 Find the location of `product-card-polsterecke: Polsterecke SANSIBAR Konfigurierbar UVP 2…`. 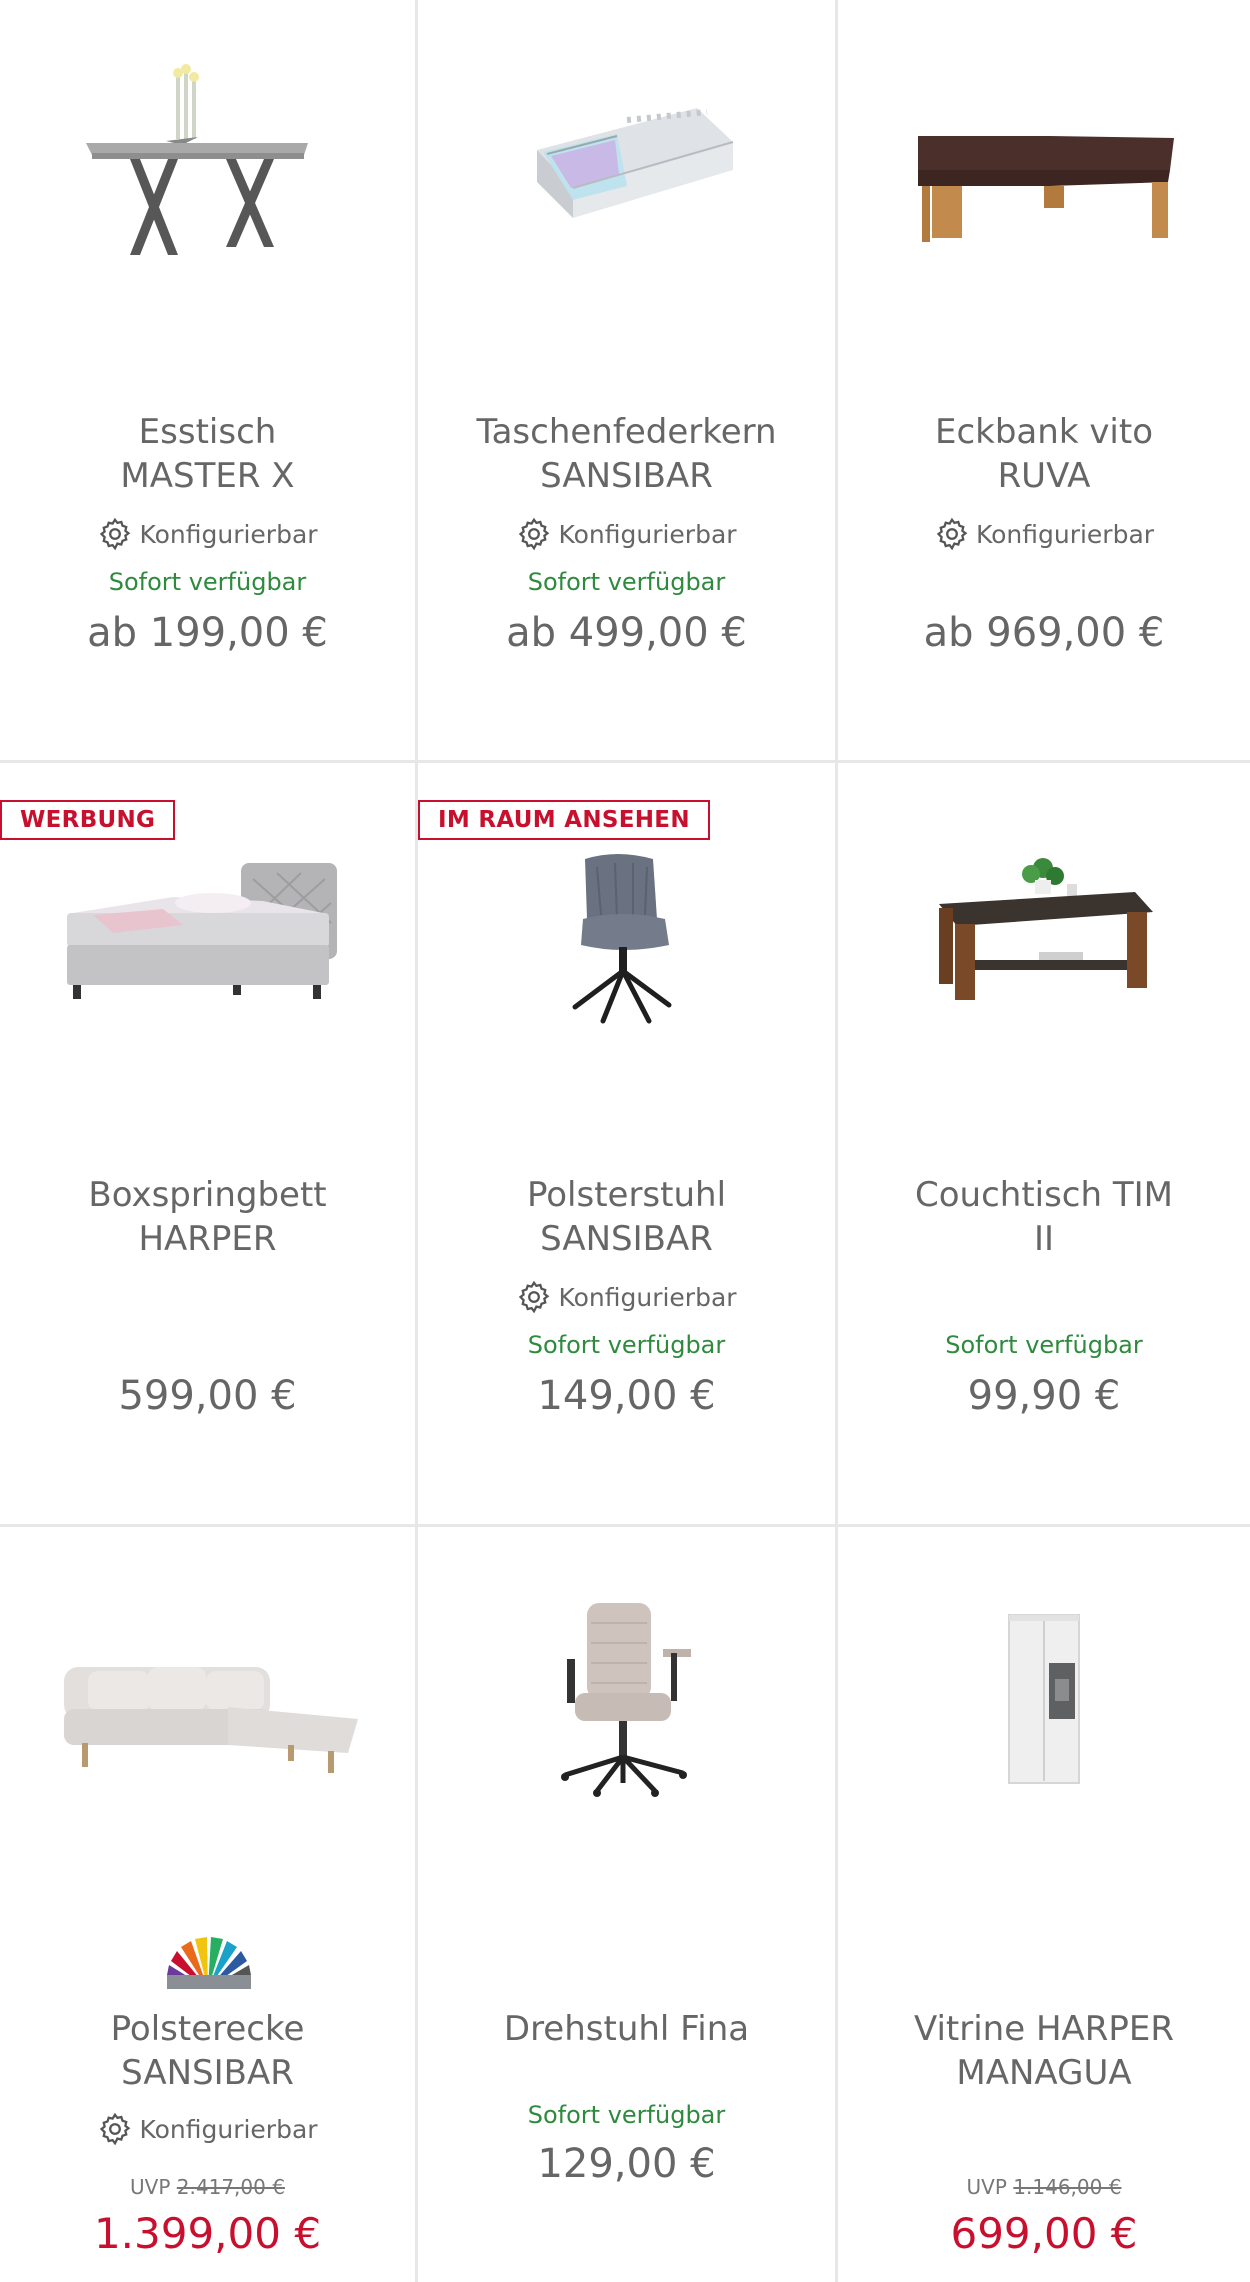

product-card-polsterecke: Polsterecke SANSIBAR Konfigurierbar UVP 2… is located at coordinates (209, 1904).